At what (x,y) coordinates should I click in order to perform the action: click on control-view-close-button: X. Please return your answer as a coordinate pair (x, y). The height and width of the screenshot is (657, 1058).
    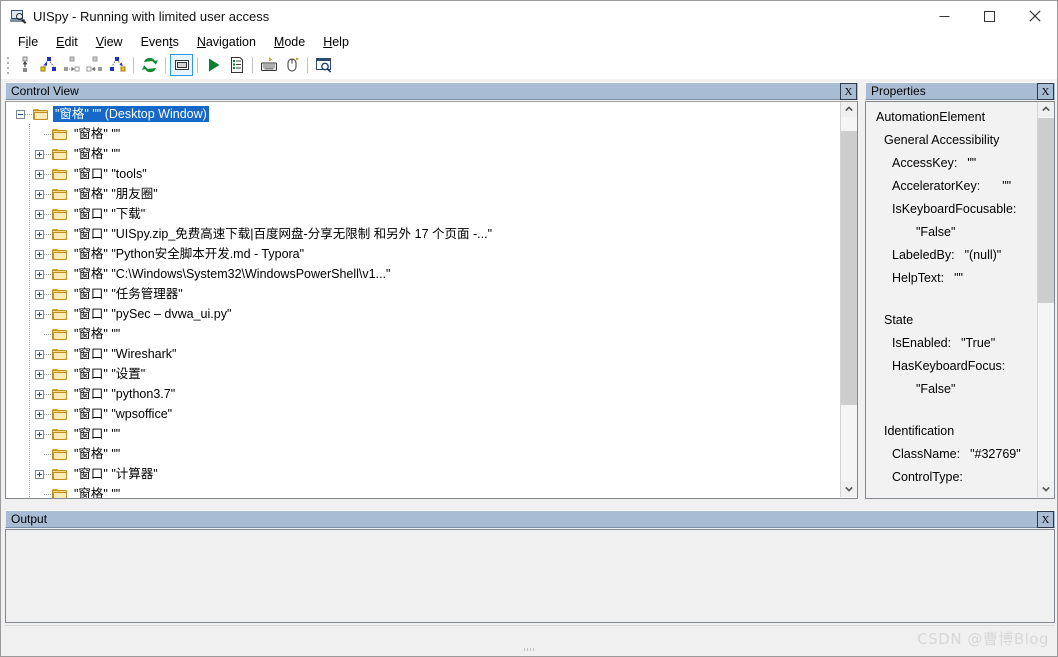
    Looking at the image, I should click on (848, 91).